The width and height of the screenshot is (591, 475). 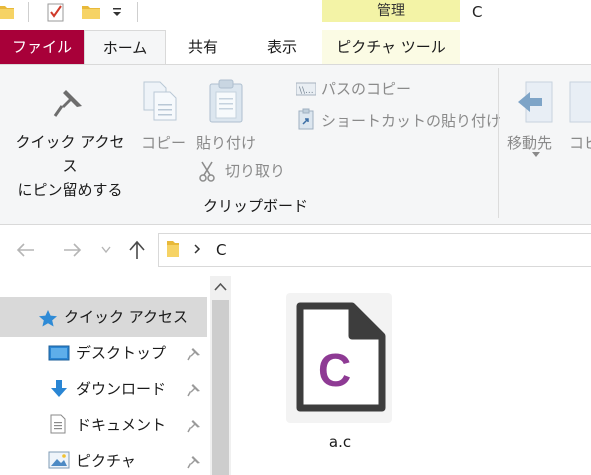 I want to click on customize-dropdown-icon, so click(x=117, y=12).